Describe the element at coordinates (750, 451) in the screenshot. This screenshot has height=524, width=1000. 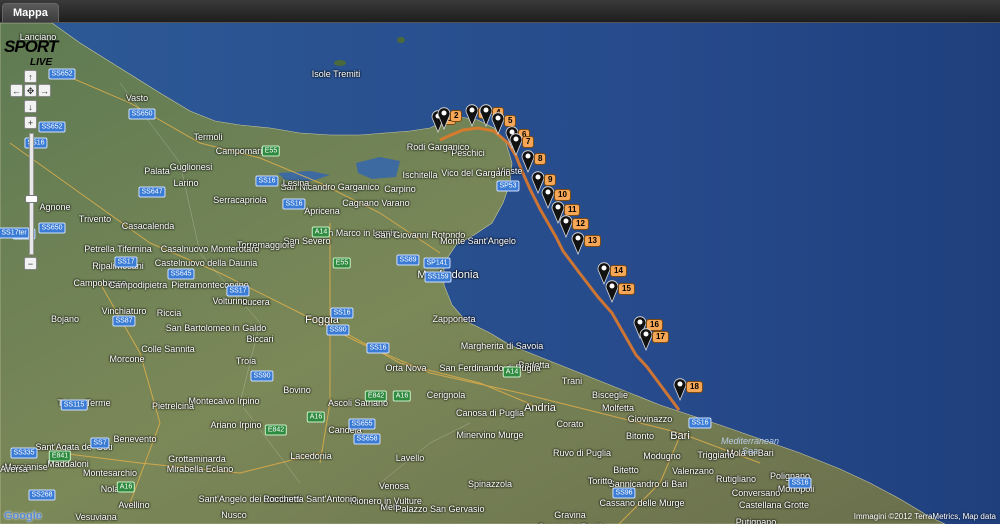
I see `sea-label: Sea` at that location.